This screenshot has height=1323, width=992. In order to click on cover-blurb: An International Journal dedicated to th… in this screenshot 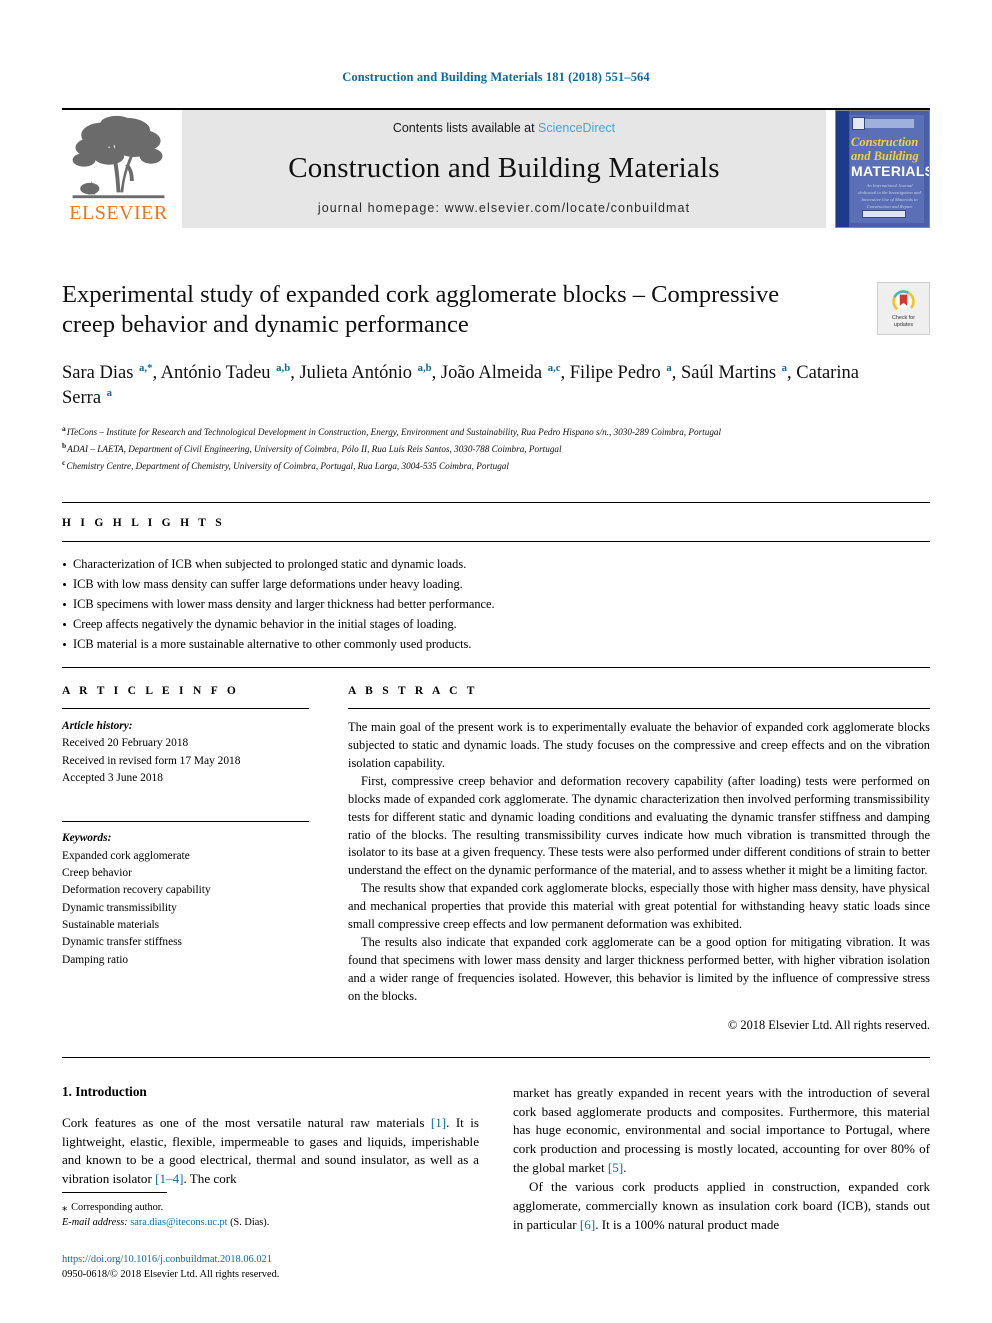, I will do `click(889, 196)`.